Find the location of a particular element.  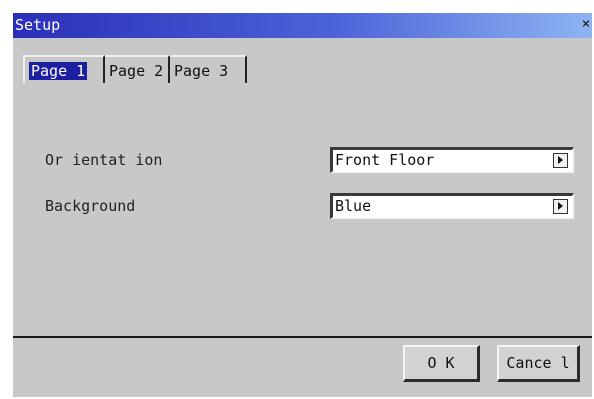

background-label: Background is located at coordinates (90, 206).